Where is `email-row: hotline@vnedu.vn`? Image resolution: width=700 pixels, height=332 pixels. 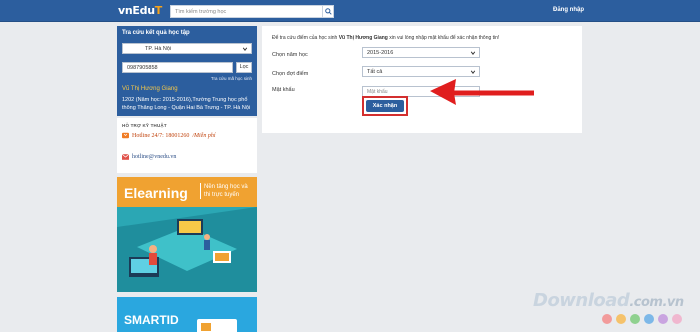
email-row: hotline@vnedu.vn is located at coordinates (149, 157).